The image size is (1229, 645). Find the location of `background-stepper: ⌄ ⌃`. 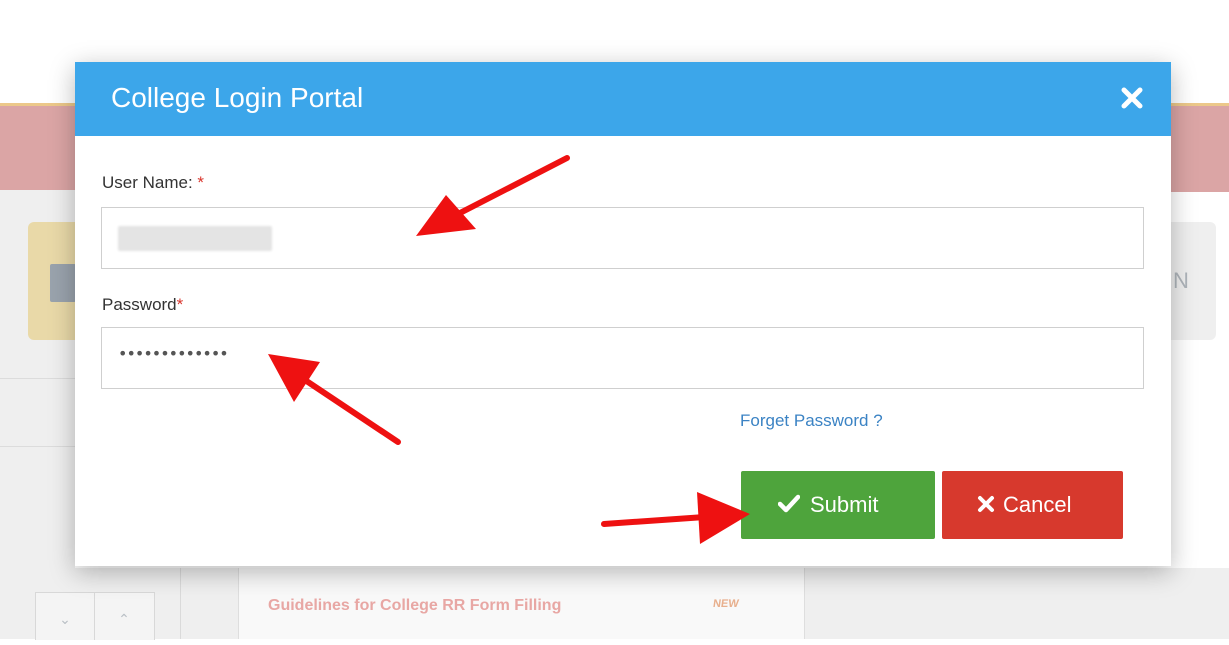

background-stepper: ⌄ ⌃ is located at coordinates (95, 616).